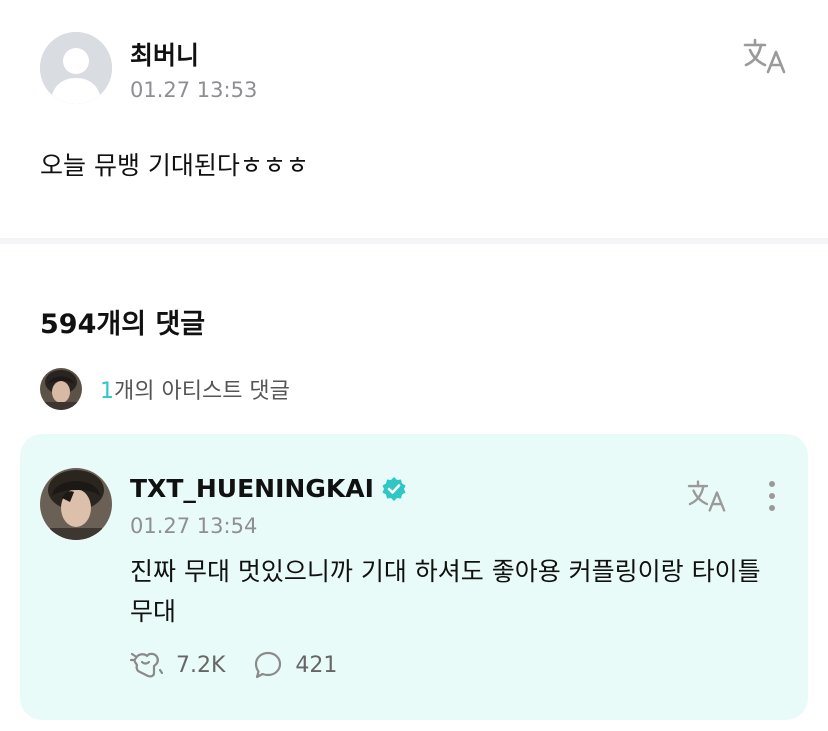 Image resolution: width=828 pixels, height=731 pixels. I want to click on post-body-text: 오늘 뮤뱅 기대된다ㅎㅎㅎ, so click(174, 165).